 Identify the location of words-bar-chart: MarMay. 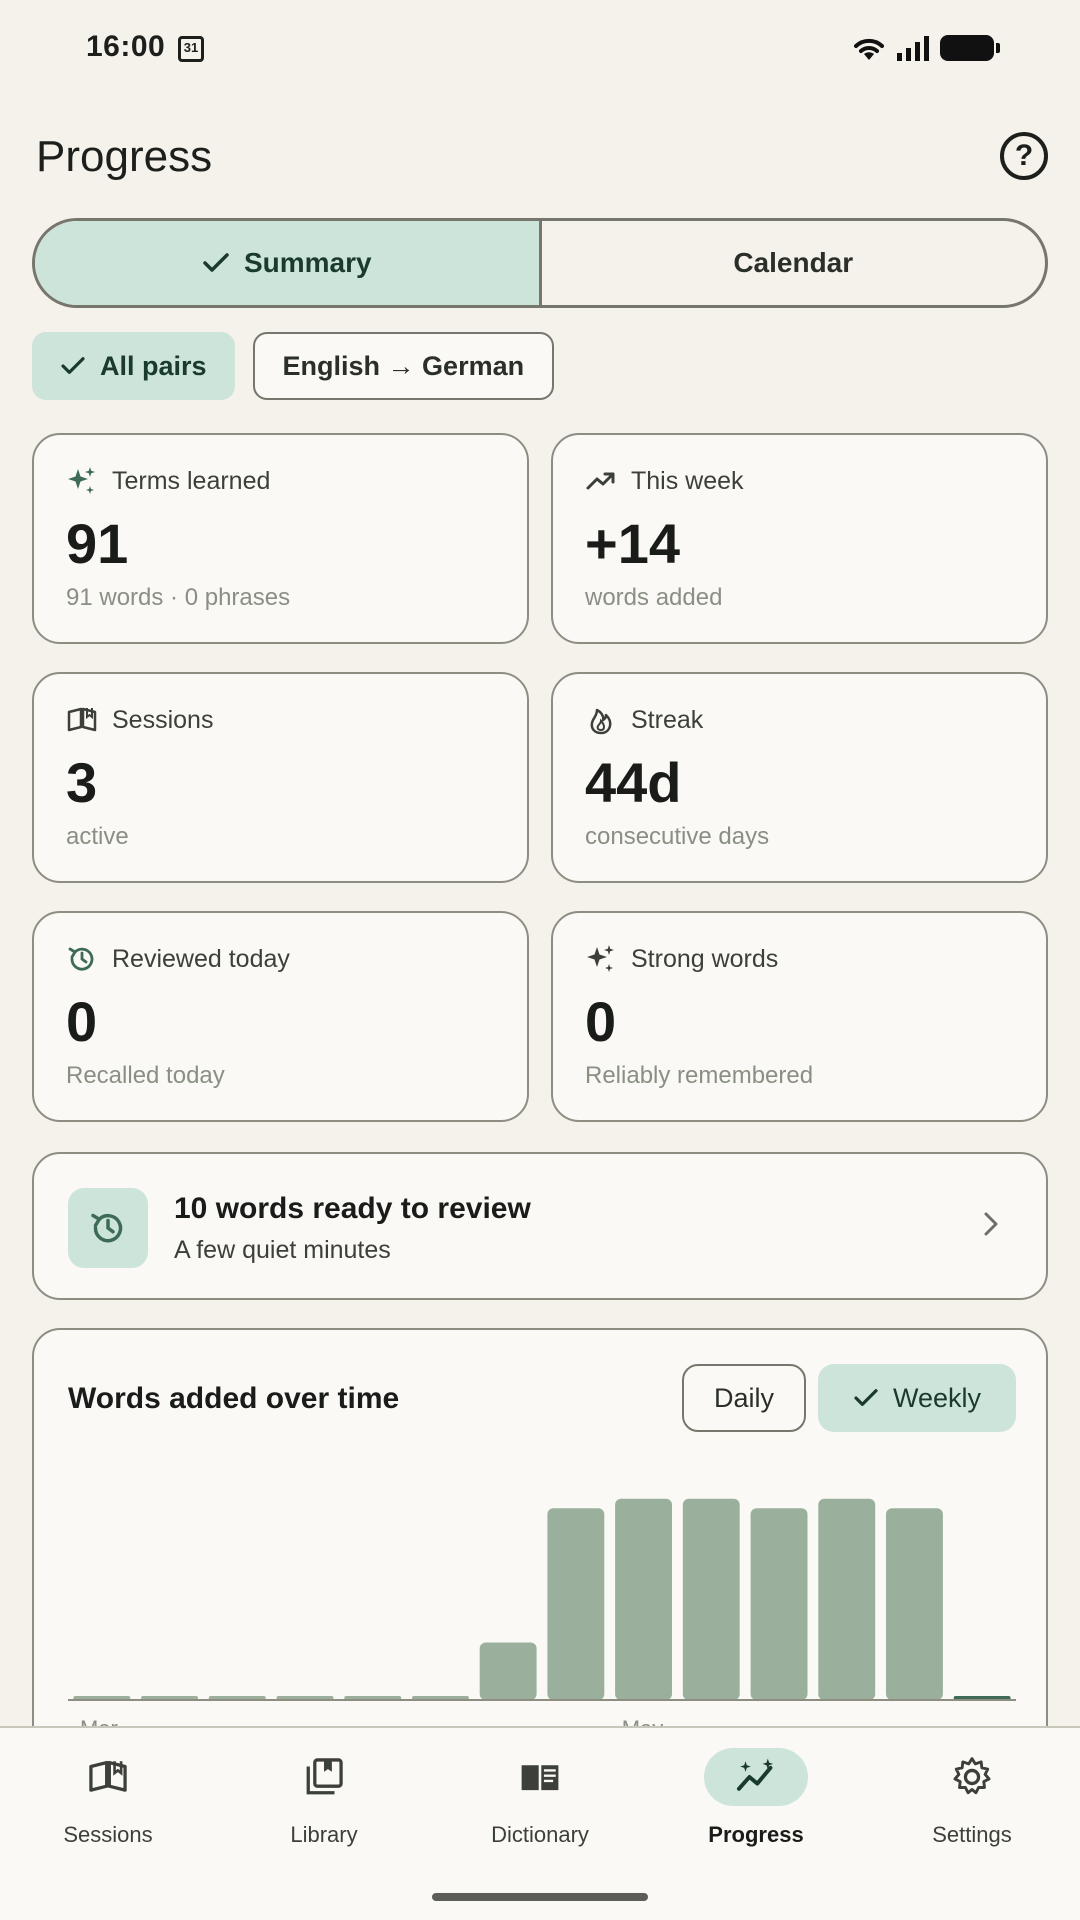
(542, 1619).